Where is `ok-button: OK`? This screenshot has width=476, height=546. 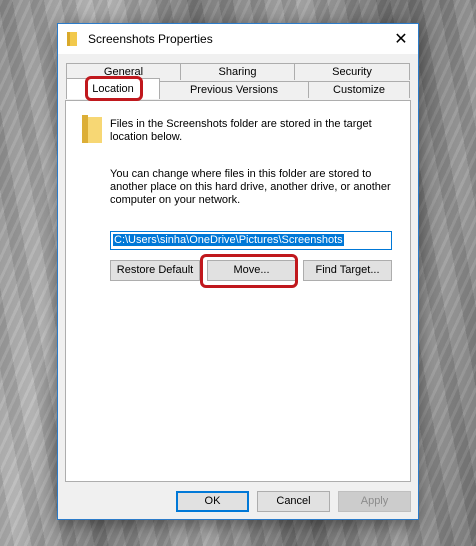
ok-button: OK is located at coordinates (212, 501).